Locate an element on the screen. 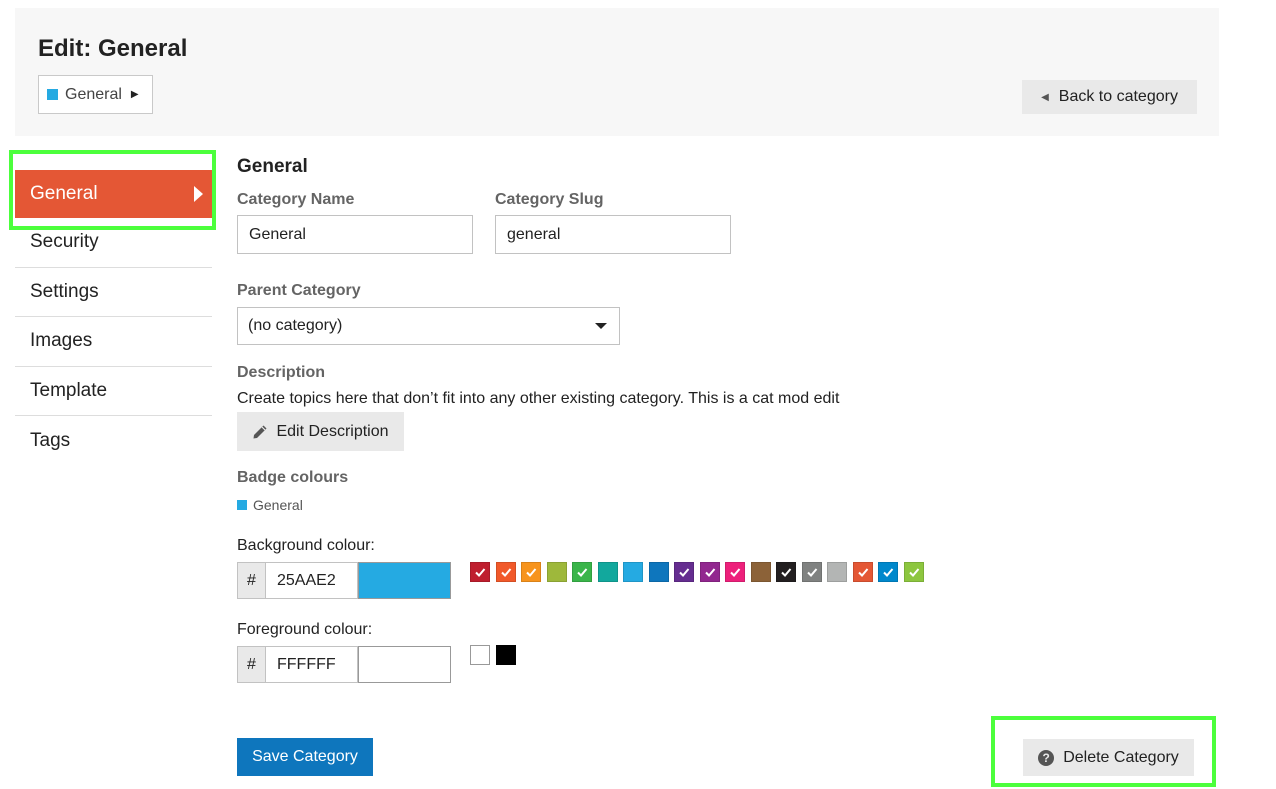 The image size is (1276, 789). background-colour-group: # is located at coordinates (344, 580).